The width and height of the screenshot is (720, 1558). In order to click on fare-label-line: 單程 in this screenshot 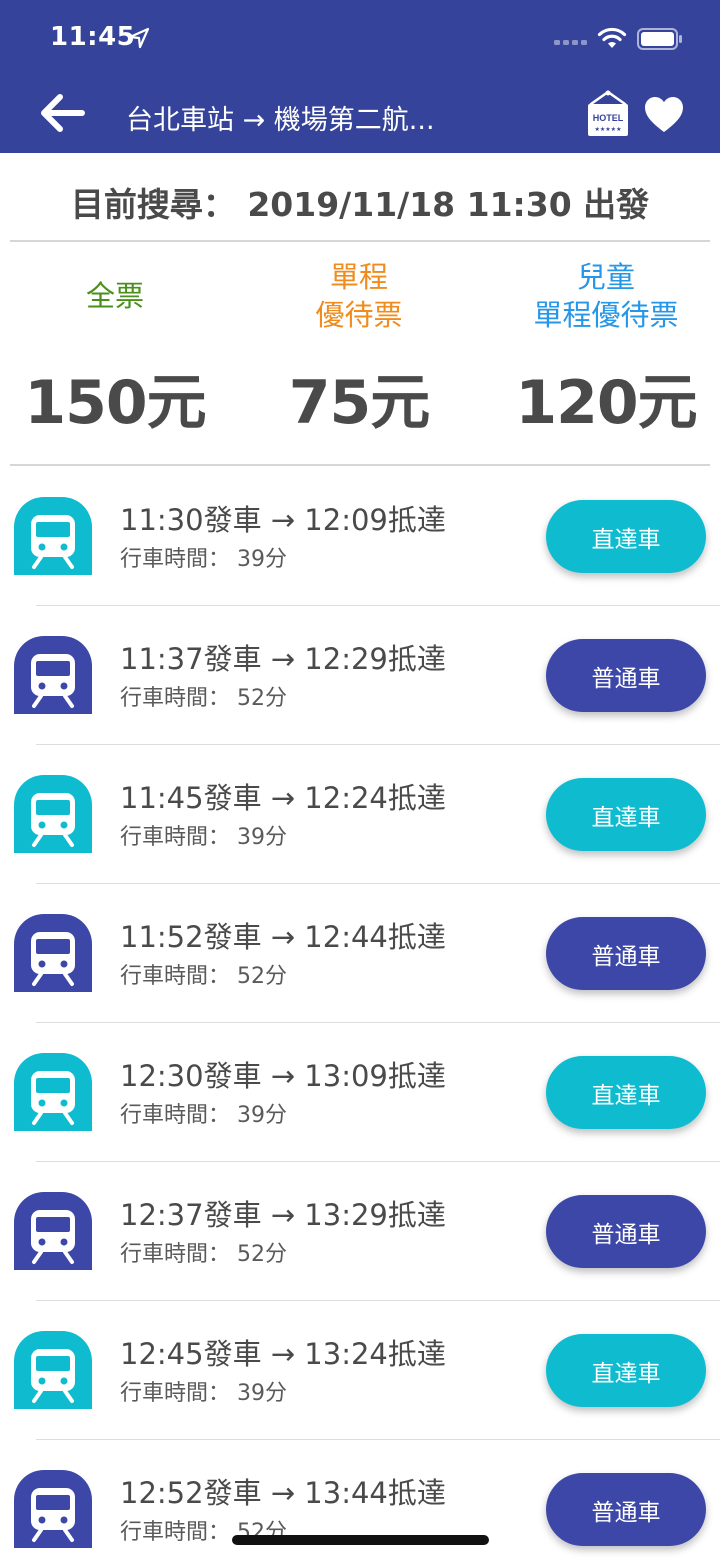, I will do `click(358, 277)`.